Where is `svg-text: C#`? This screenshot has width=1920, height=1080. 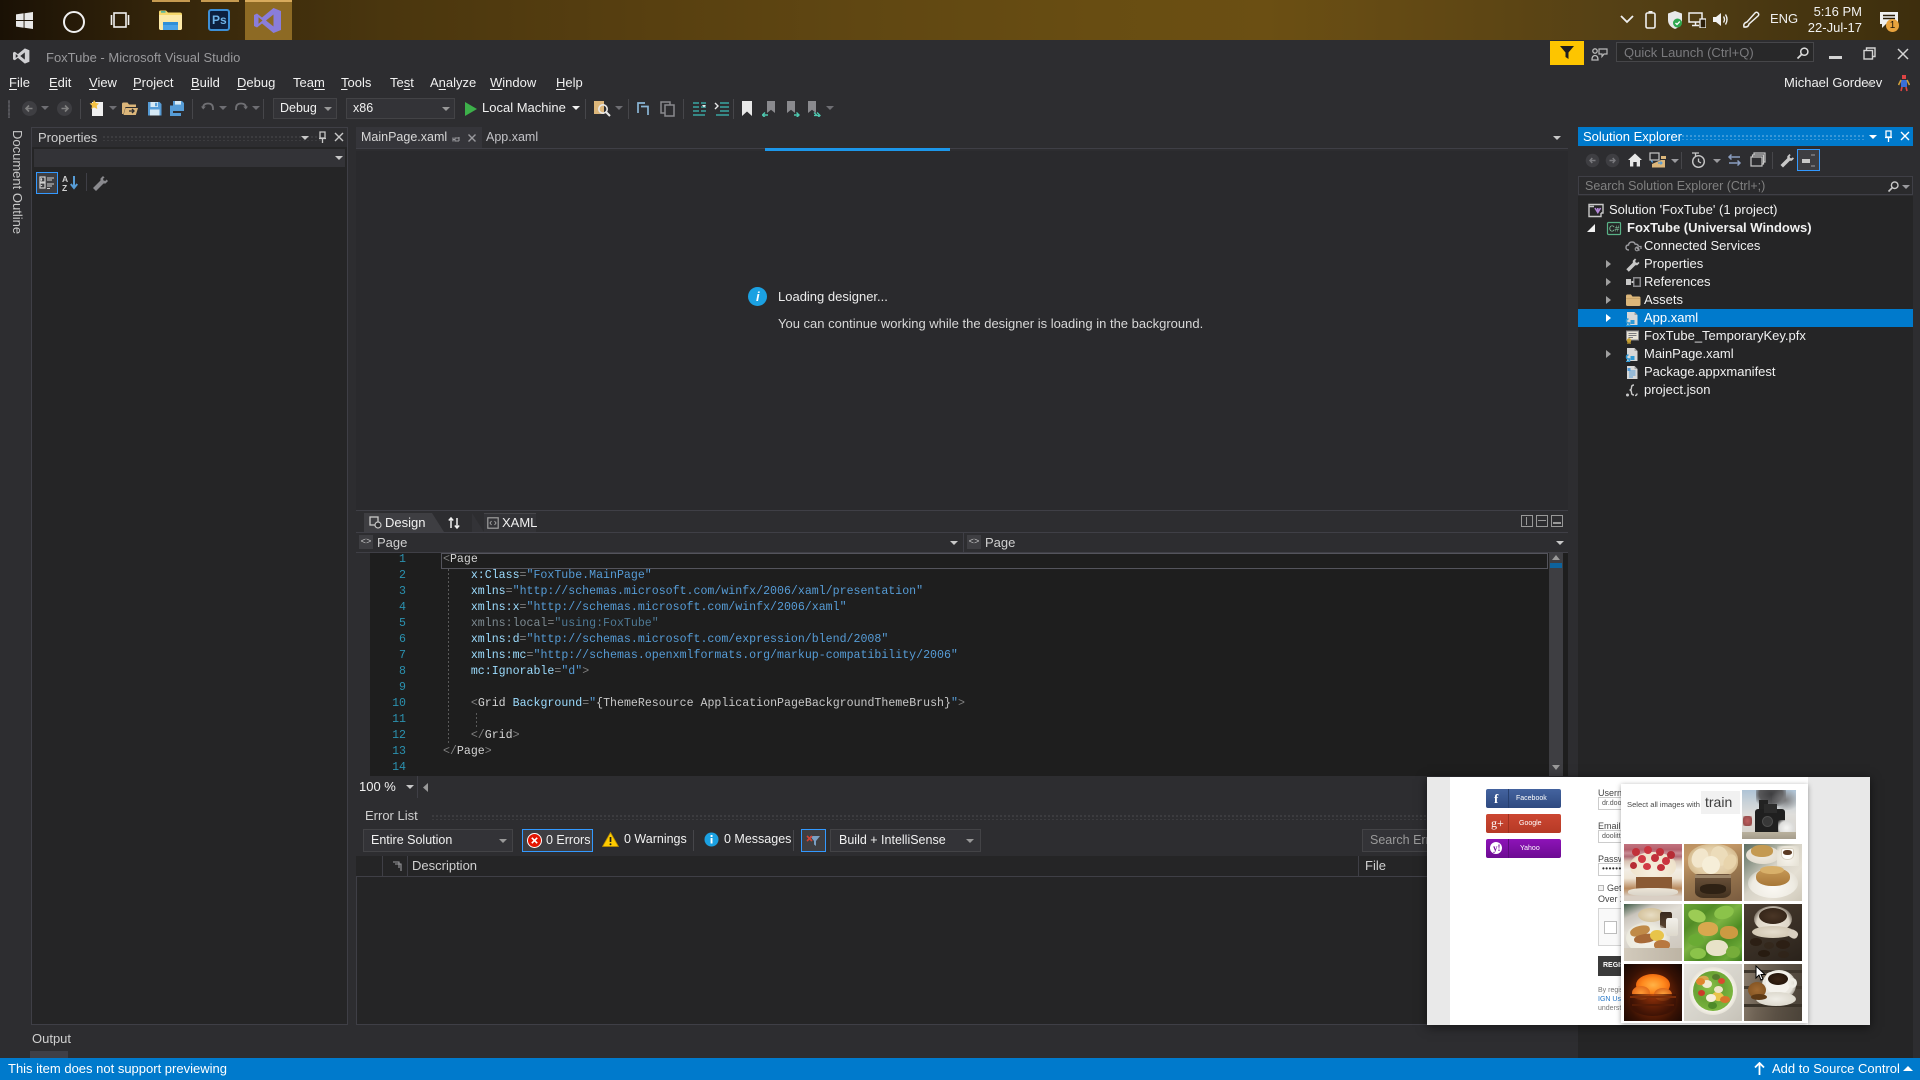 svg-text: C# is located at coordinates (1614, 229).